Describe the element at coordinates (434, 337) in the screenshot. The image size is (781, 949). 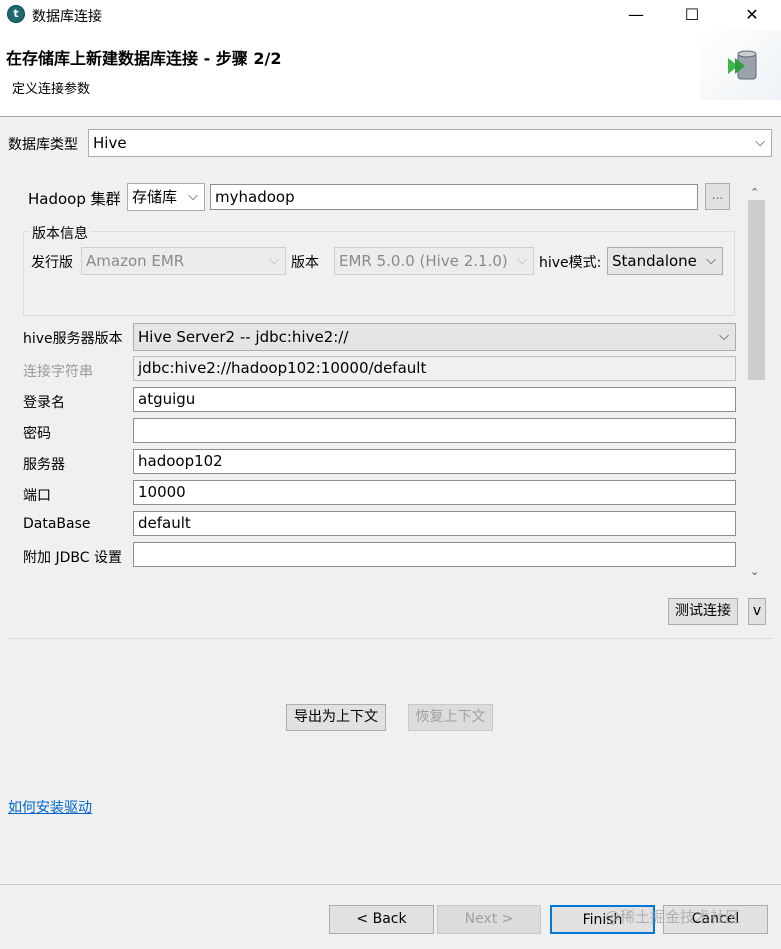
I see `server-version-select: Hive Server2 -- jdbc:hive2:// ⌵` at that location.